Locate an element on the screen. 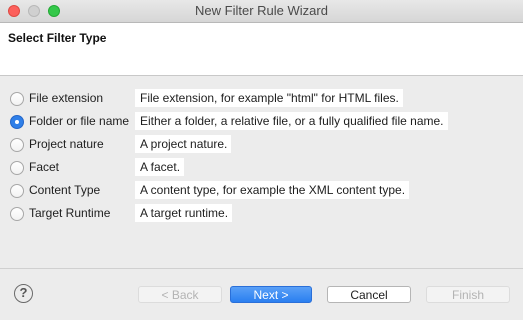 The height and width of the screenshot is (320, 523). next-button: Next > is located at coordinates (271, 294).